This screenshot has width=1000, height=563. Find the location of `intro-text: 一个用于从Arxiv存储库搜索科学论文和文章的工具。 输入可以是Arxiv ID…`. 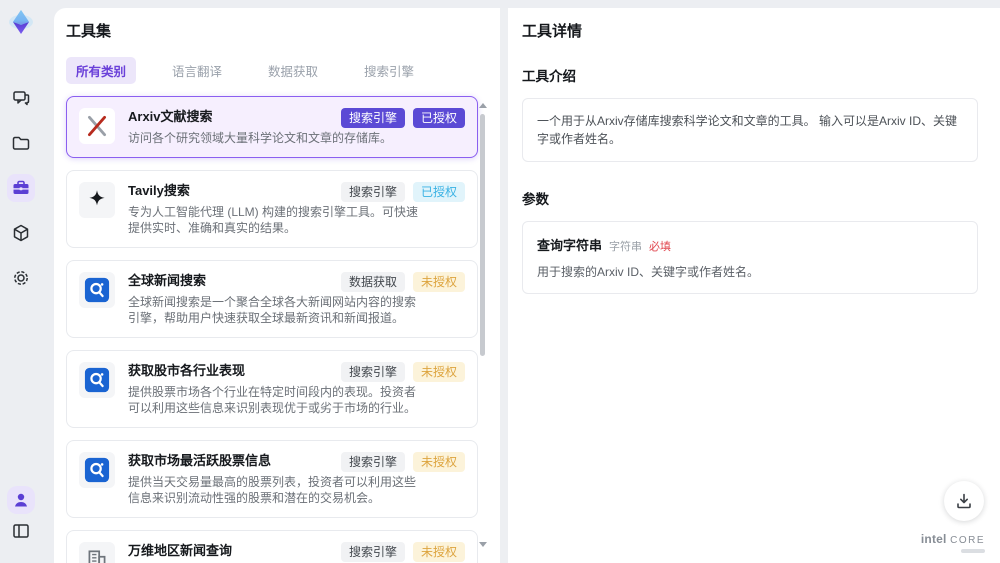

intro-text: 一个用于从Arxiv存储库搜索科学论文和文章的工具。 输入可以是Arxiv ID… is located at coordinates (747, 130).